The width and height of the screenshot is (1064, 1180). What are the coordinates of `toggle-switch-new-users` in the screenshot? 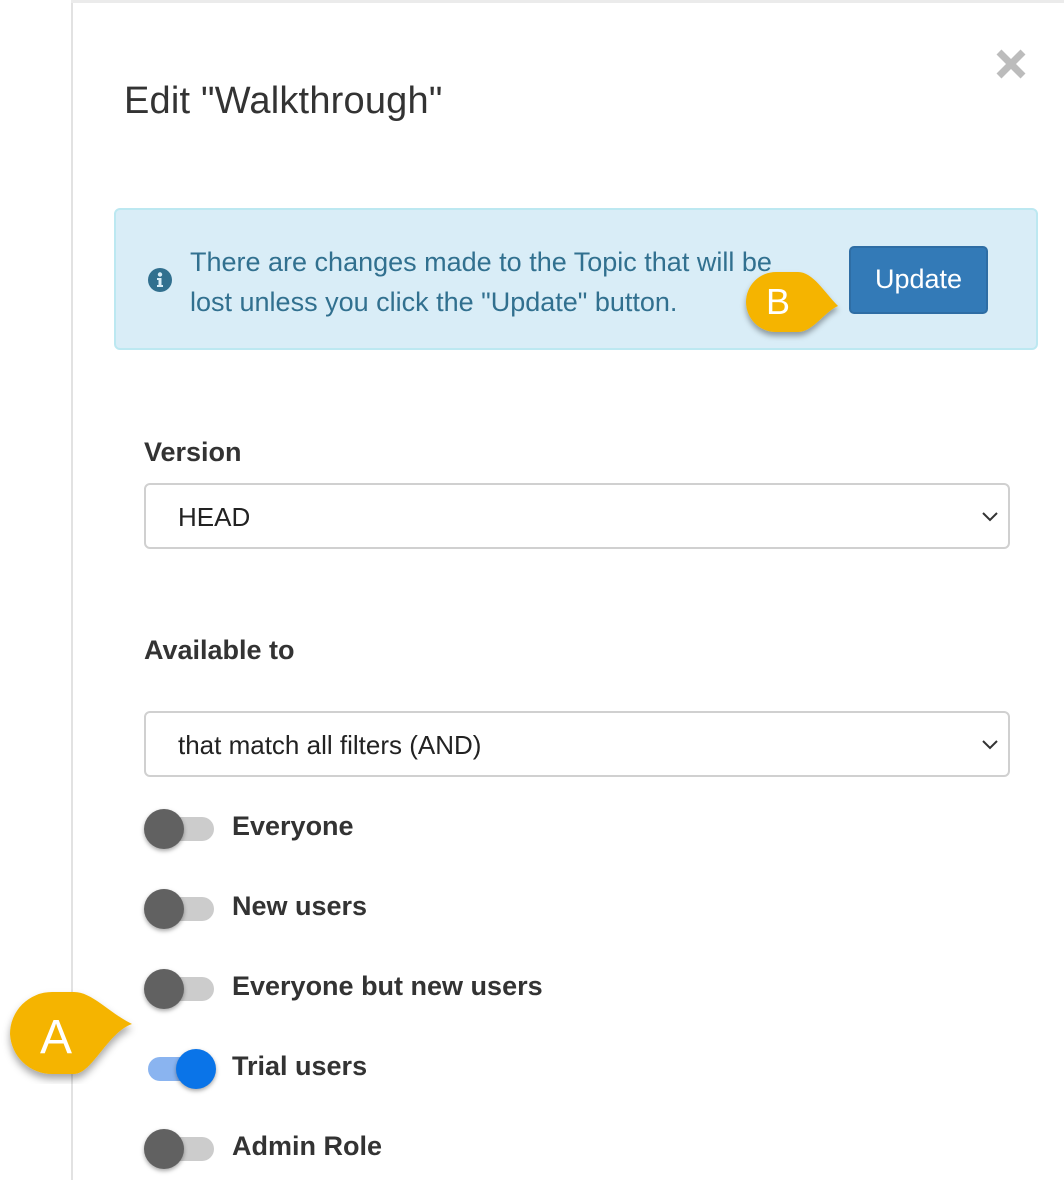 It's located at (181, 909).